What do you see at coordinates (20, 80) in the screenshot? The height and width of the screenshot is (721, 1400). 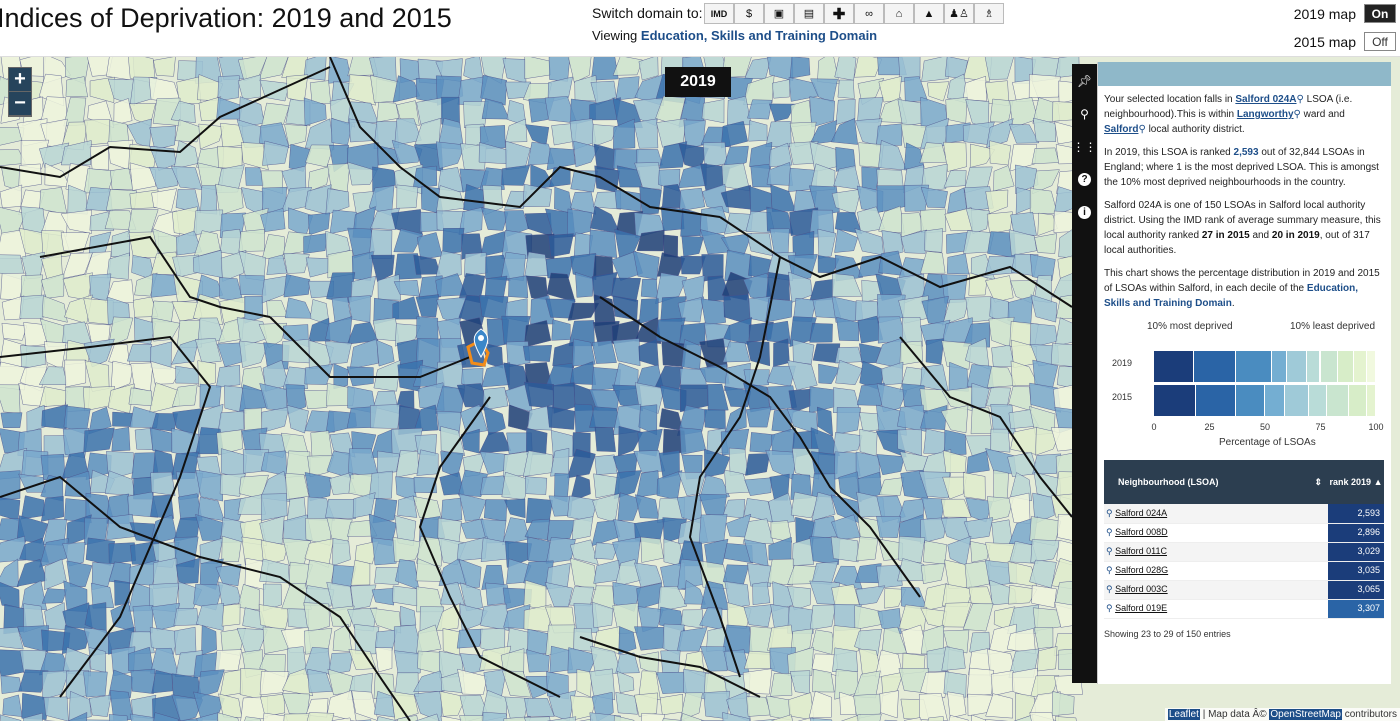 I see `zoom-in-button: +` at bounding box center [20, 80].